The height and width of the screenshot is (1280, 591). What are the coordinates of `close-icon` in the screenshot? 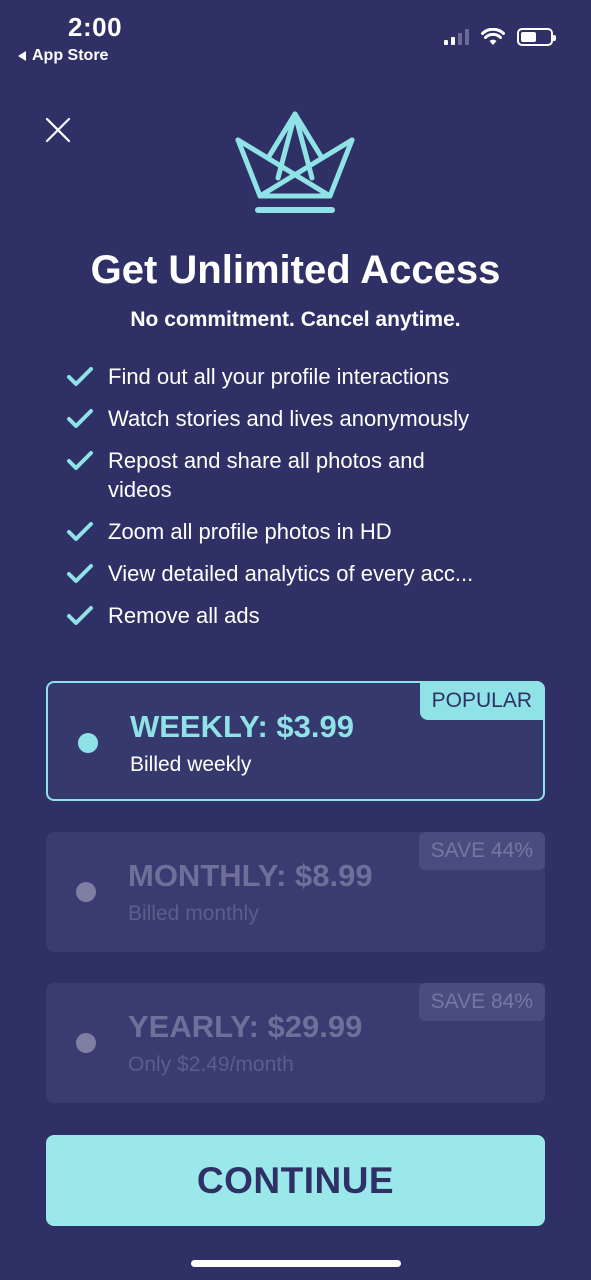 It's located at (58, 130).